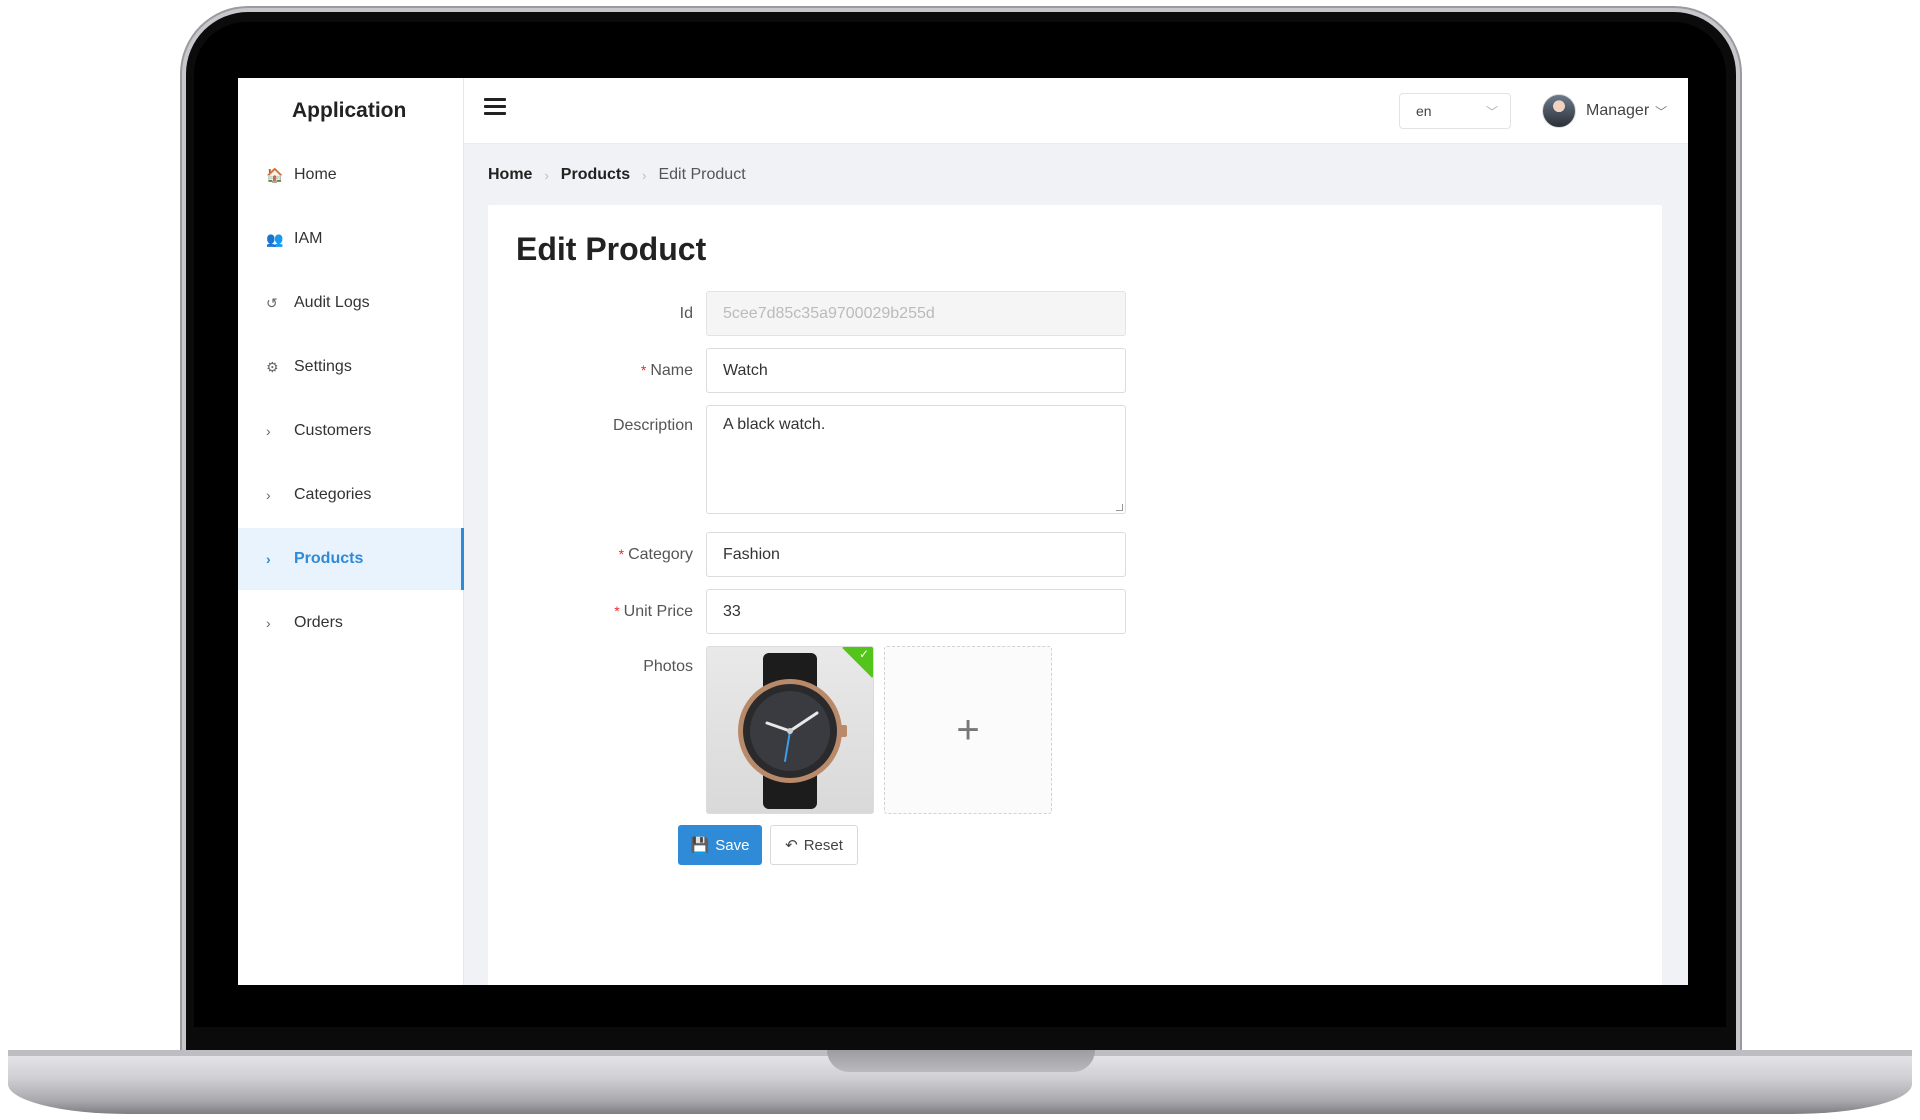 Image resolution: width=1920 pixels, height=1120 pixels. I want to click on category-field: Fashion, so click(916, 554).